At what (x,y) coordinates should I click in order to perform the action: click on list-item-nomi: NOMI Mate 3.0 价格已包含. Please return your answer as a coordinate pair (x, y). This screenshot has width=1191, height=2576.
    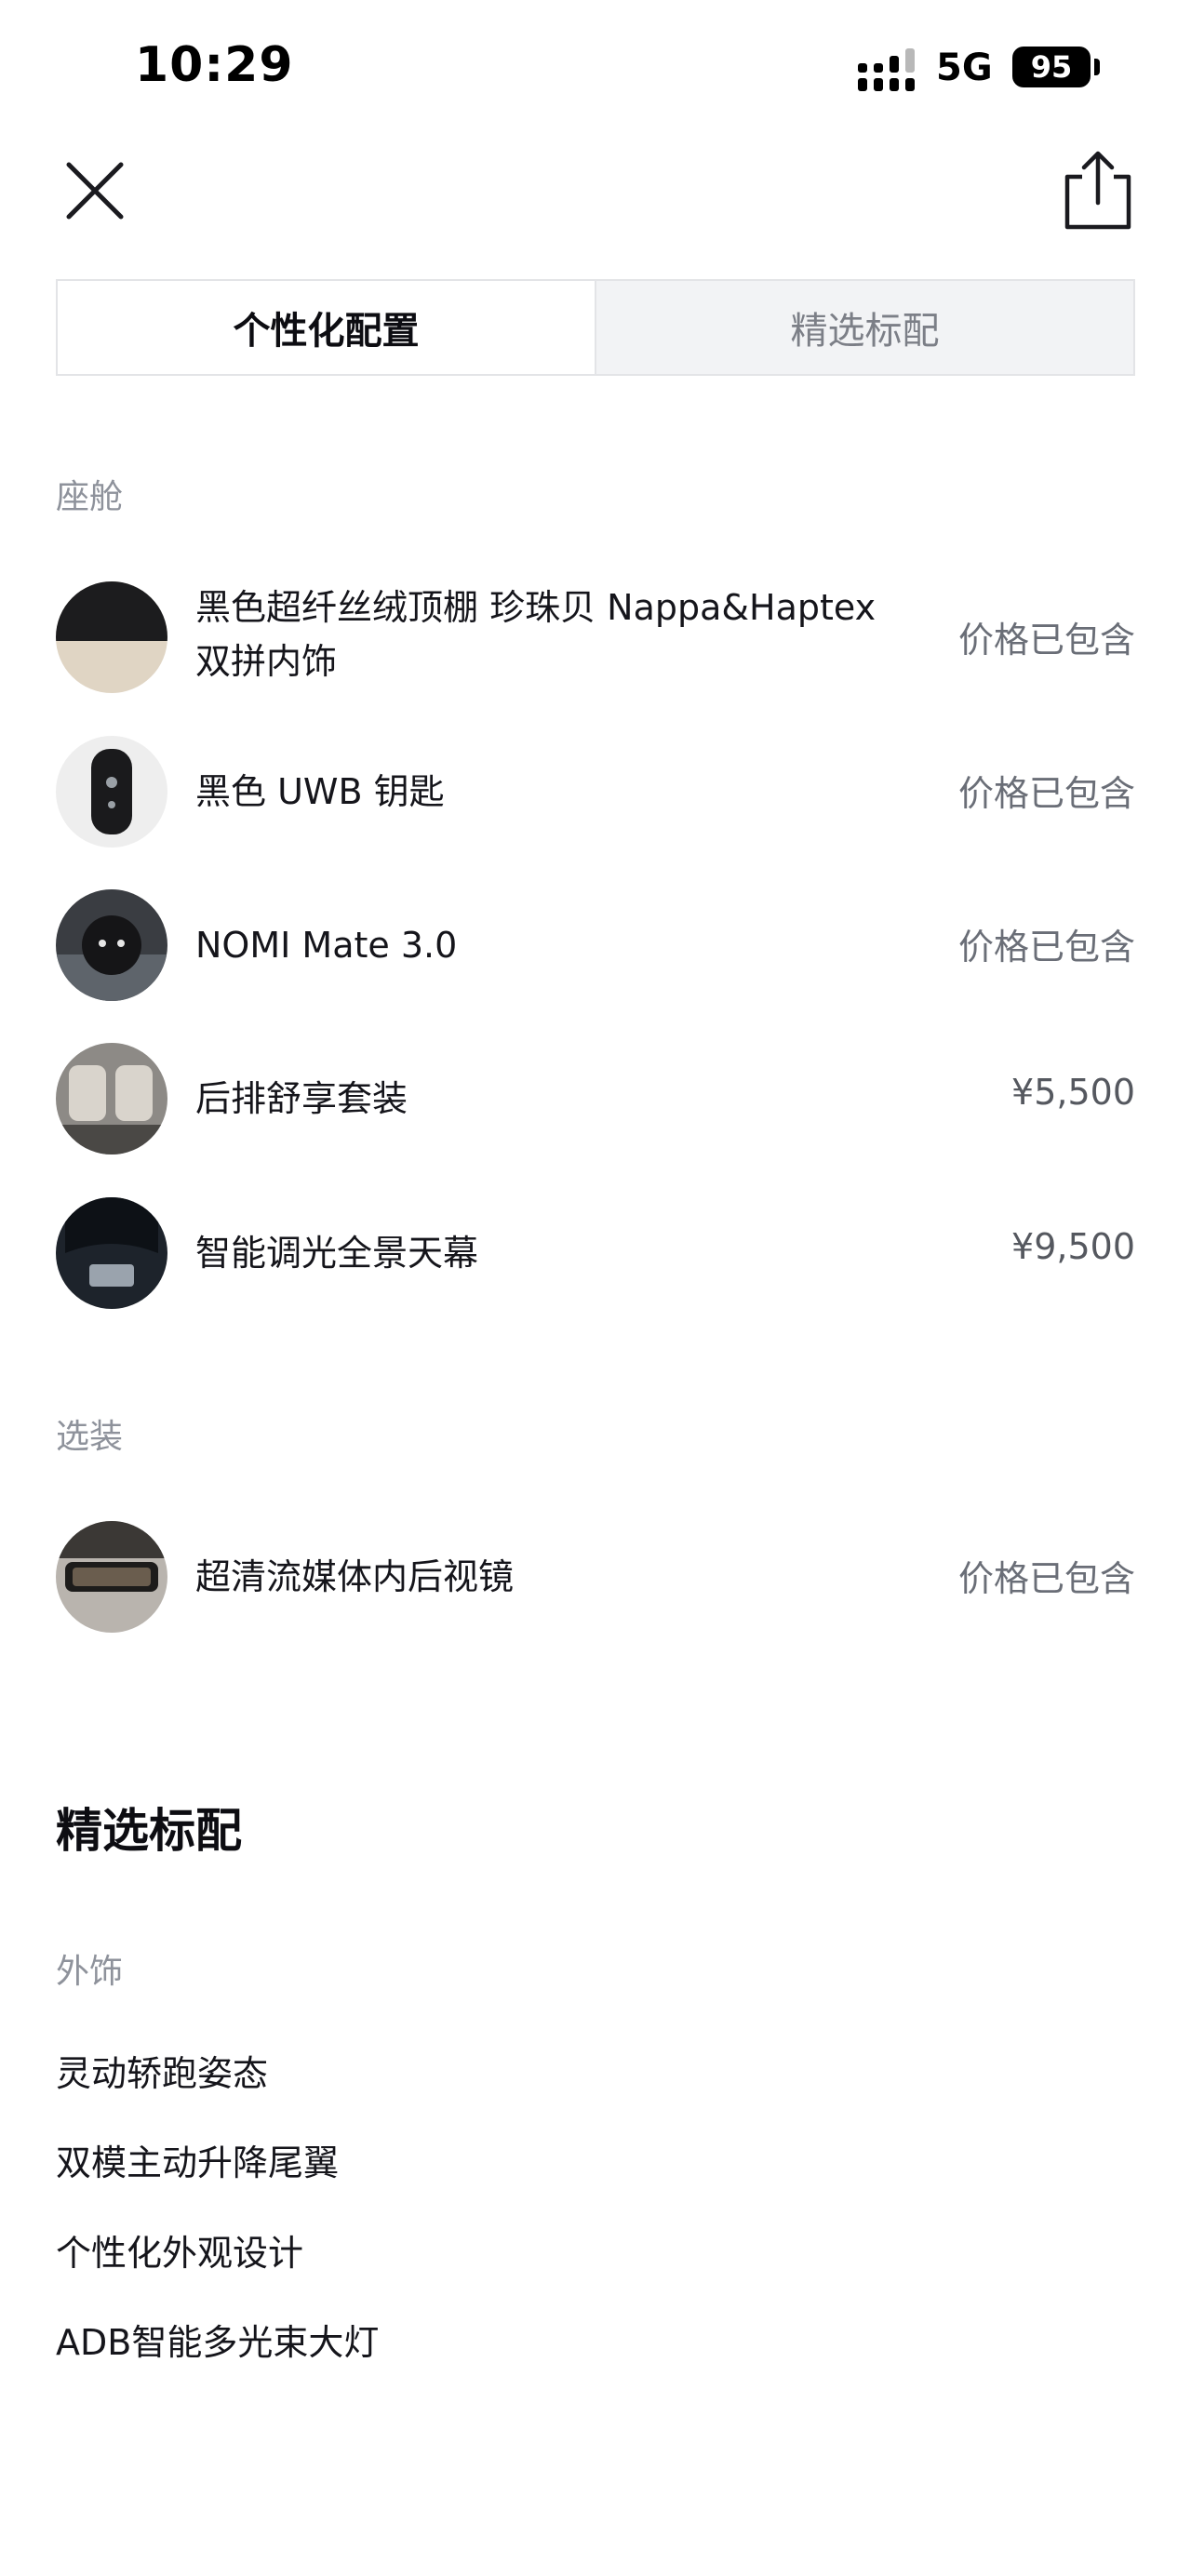
    Looking at the image, I should click on (595, 945).